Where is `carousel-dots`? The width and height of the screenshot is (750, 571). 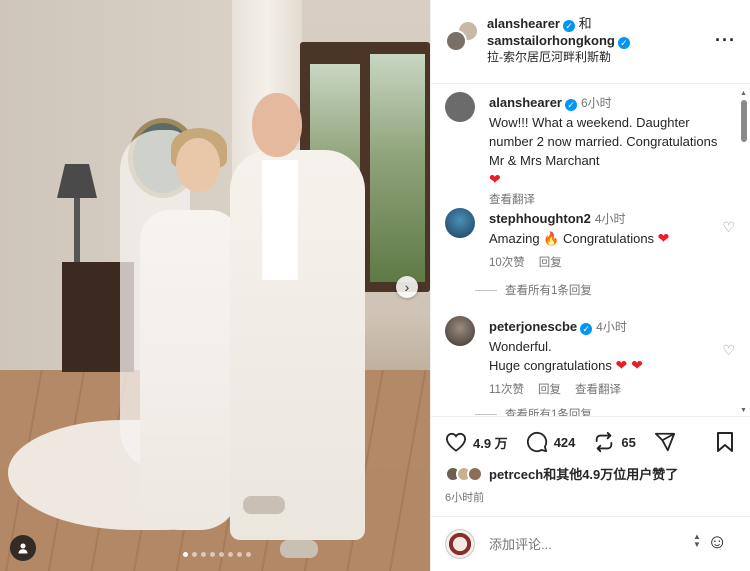 carousel-dots is located at coordinates (217, 554).